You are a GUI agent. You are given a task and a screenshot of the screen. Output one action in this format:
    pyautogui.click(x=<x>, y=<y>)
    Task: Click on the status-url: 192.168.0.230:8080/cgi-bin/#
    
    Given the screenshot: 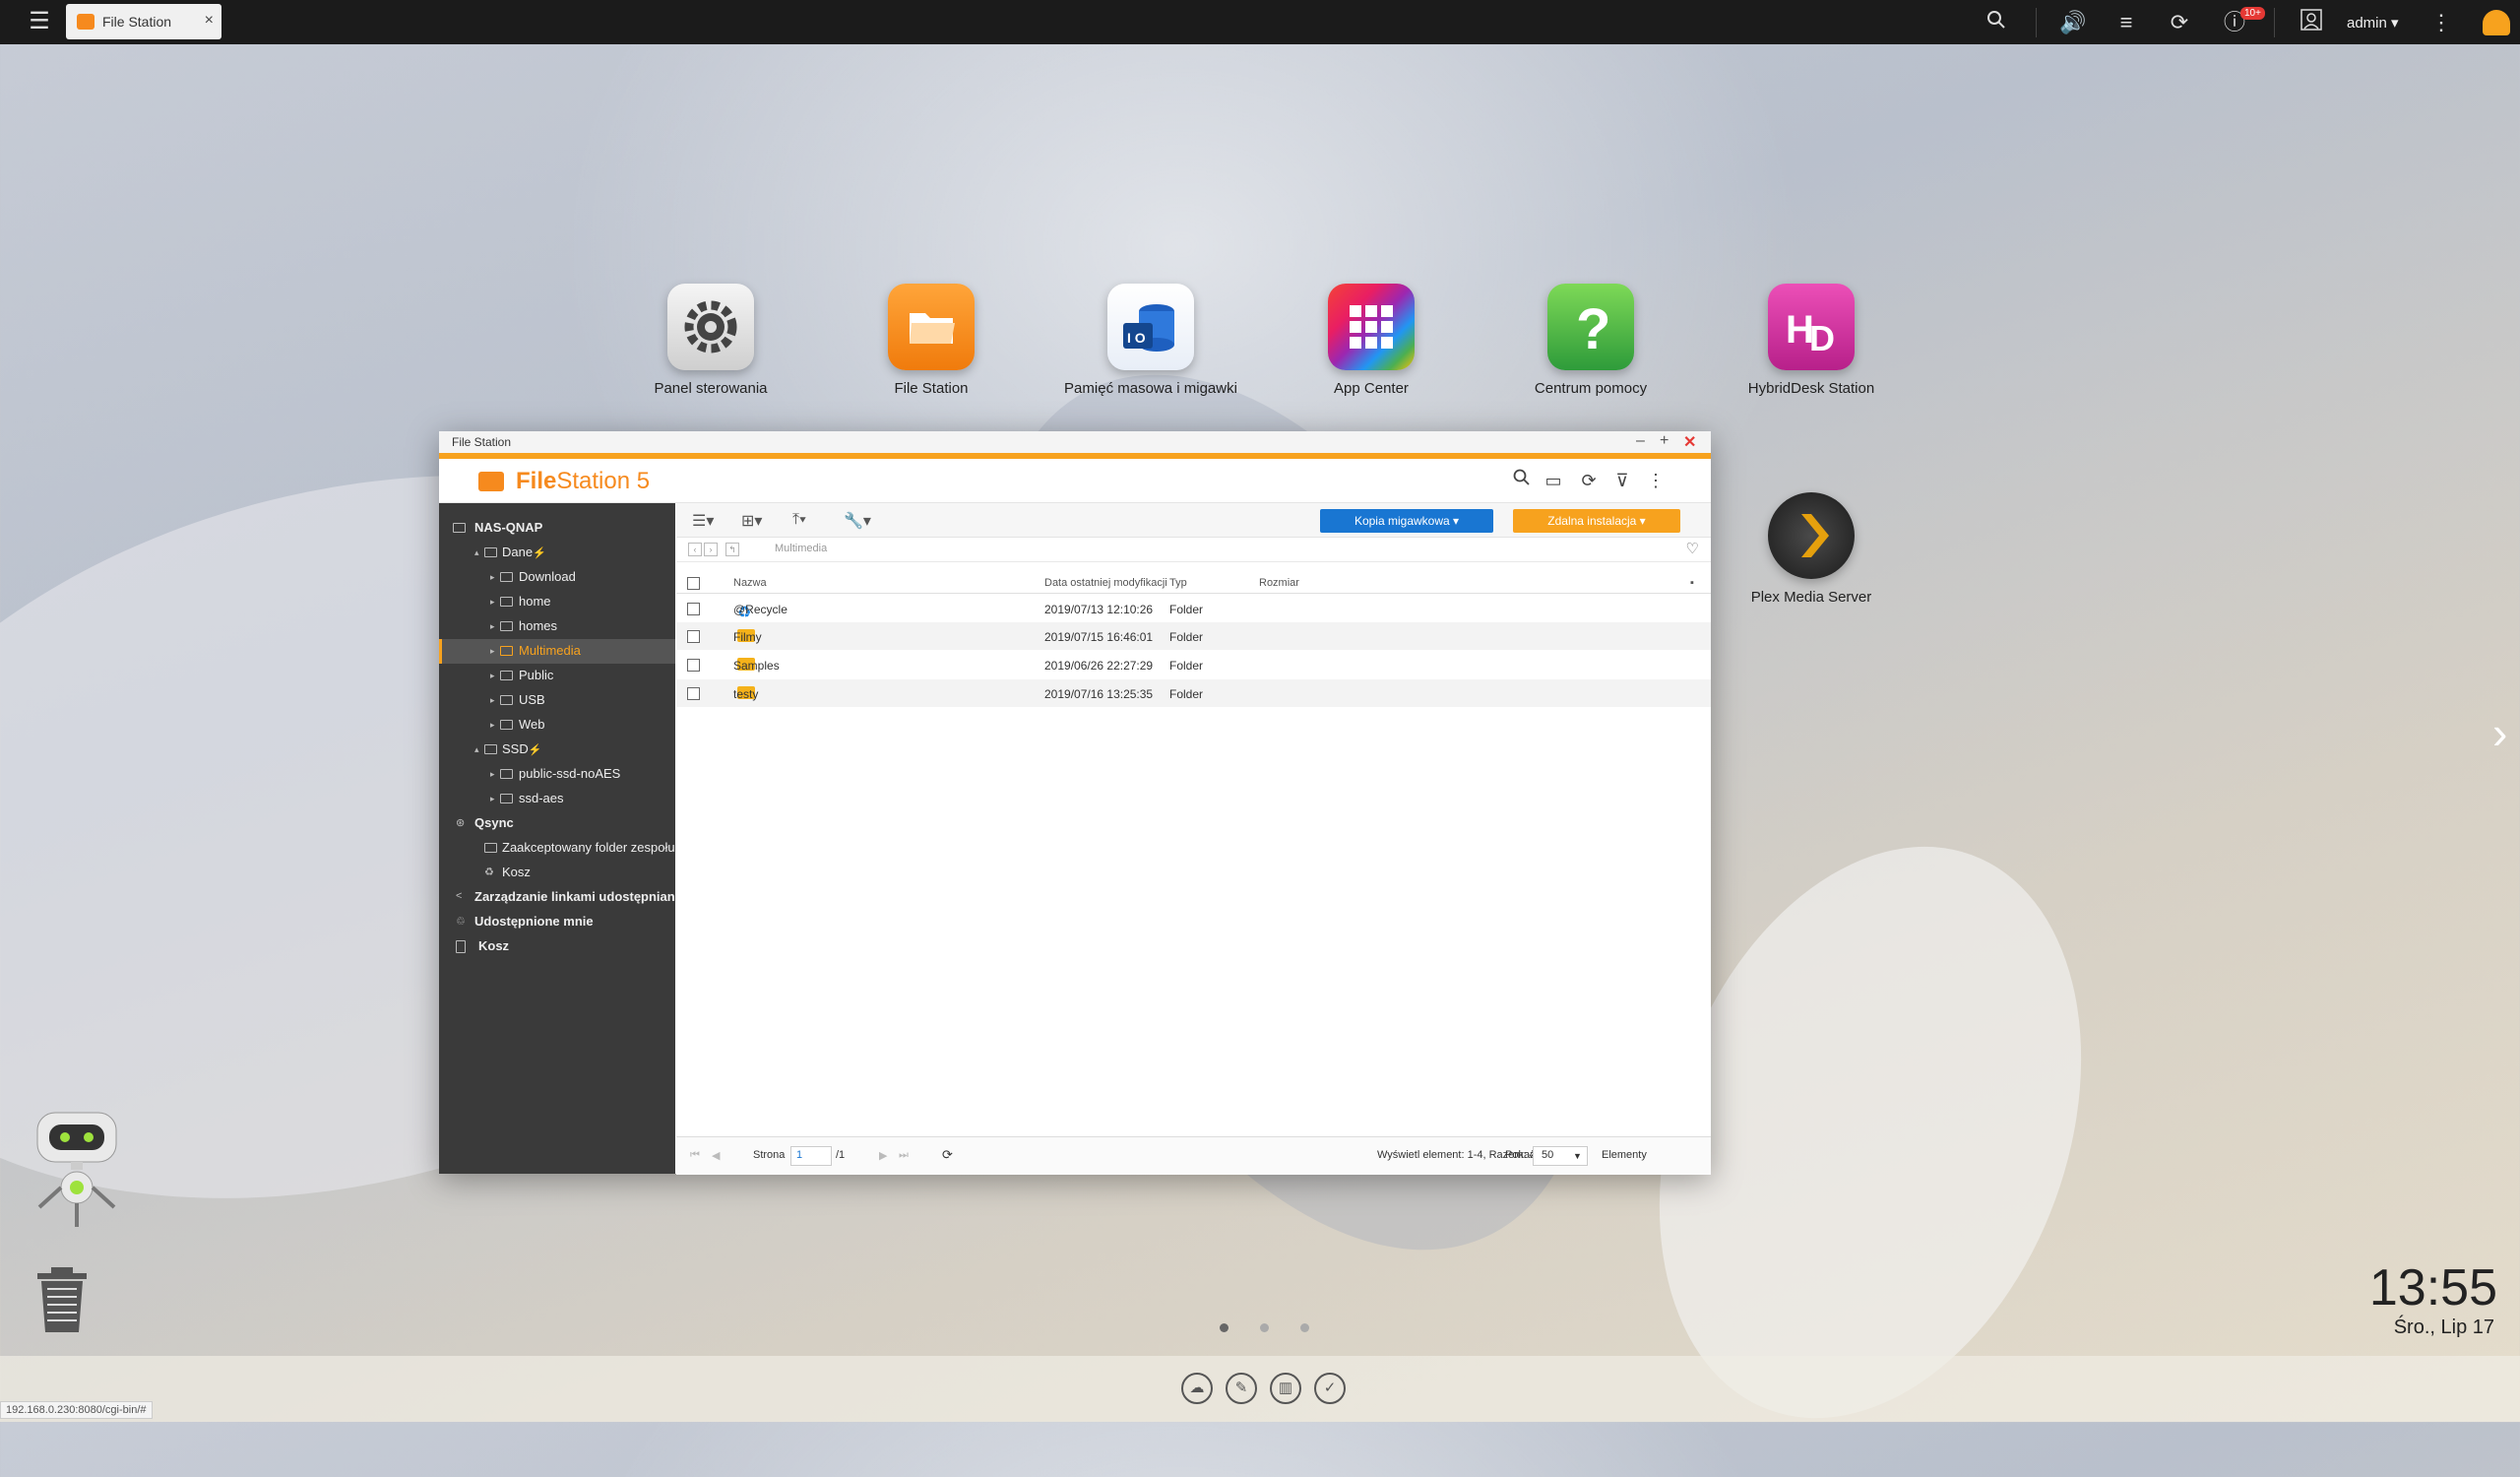 What is the action you would take?
    pyautogui.click(x=76, y=1410)
    